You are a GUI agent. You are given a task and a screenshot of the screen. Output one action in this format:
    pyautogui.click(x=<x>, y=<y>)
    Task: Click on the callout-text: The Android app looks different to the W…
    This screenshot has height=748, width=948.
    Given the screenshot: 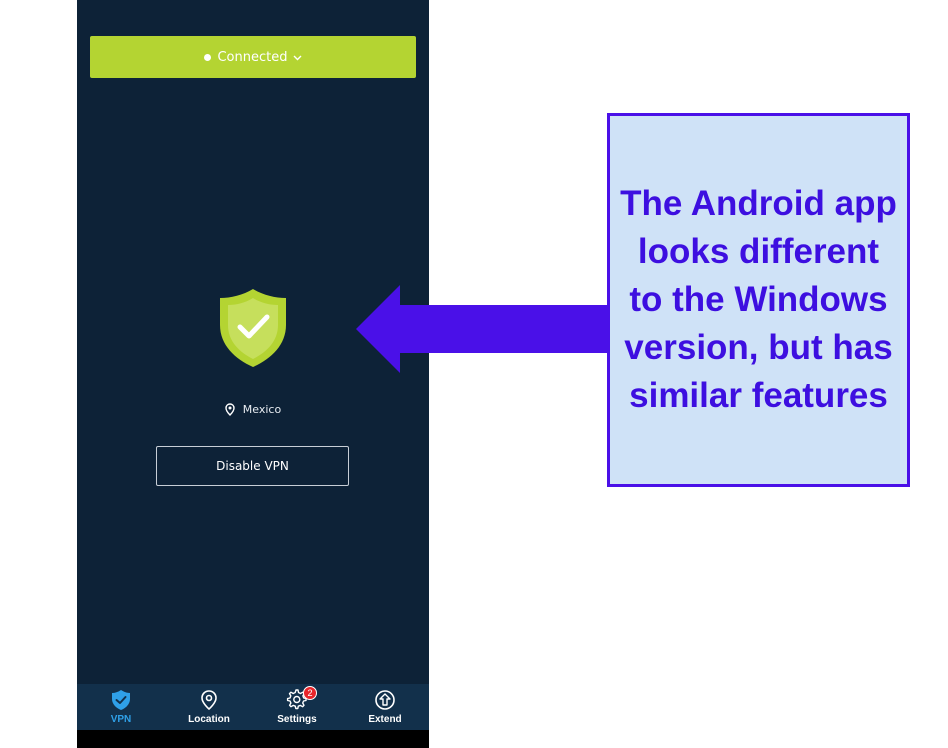 What is the action you would take?
    pyautogui.click(x=758, y=299)
    